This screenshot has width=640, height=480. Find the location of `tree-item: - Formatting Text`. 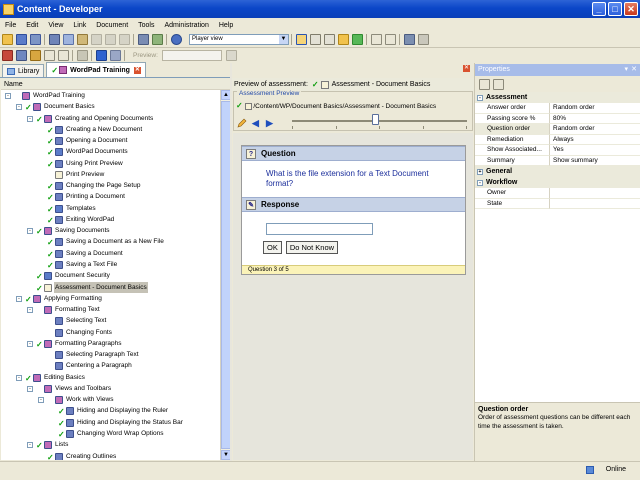

tree-item: - Formatting Text is located at coordinates (110, 309).